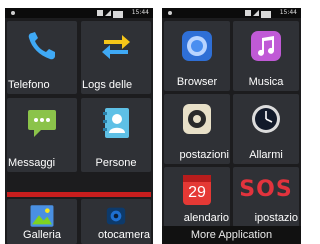  Describe the element at coordinates (116, 163) in the screenshot. I see `app-label: Persone` at that location.